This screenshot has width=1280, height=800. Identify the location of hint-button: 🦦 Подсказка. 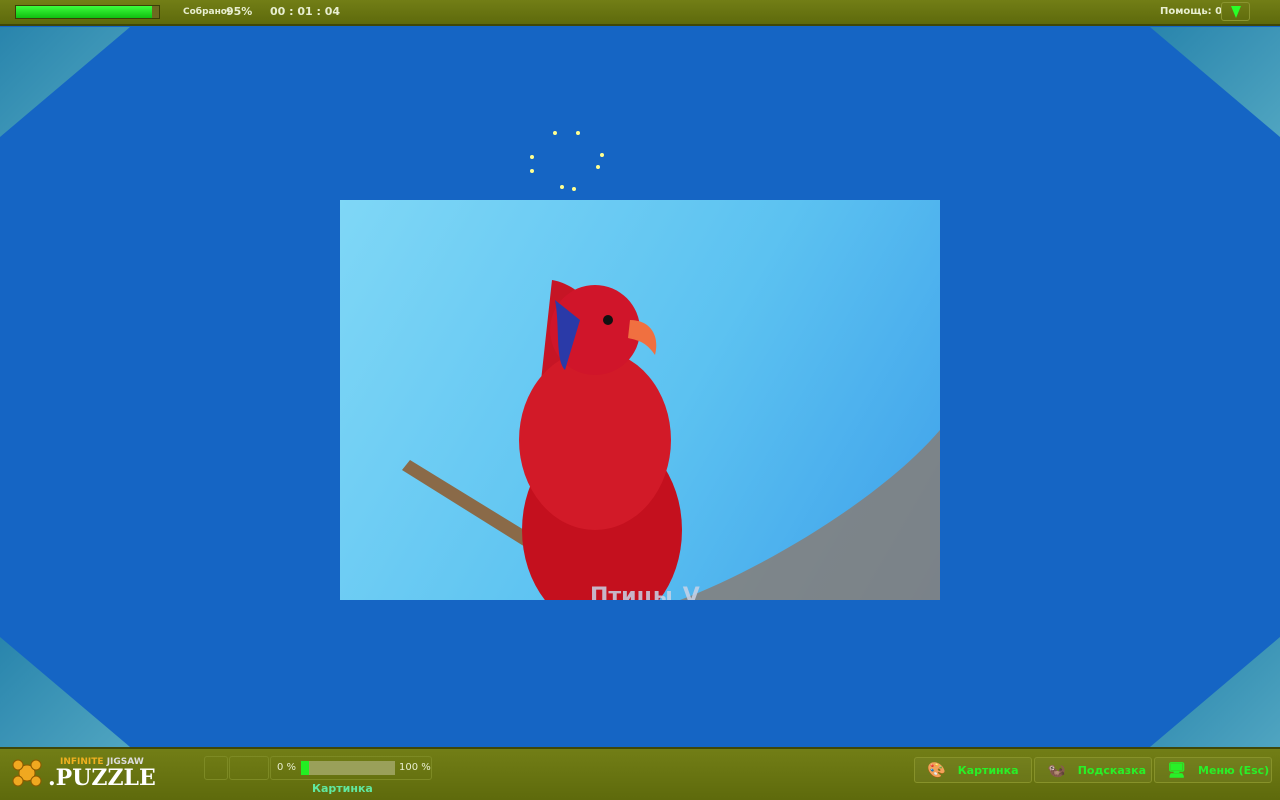
(1093, 770).